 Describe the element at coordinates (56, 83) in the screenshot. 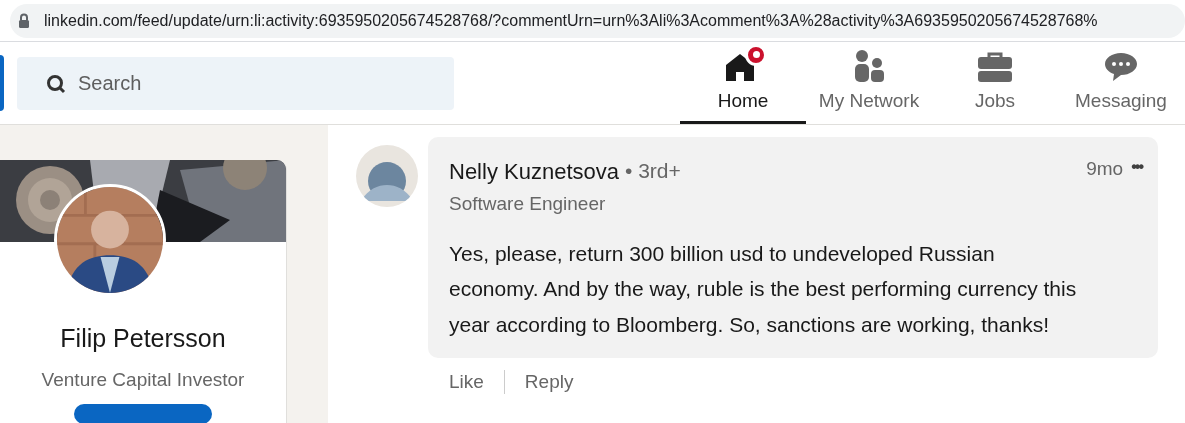

I see `search-icon` at that location.